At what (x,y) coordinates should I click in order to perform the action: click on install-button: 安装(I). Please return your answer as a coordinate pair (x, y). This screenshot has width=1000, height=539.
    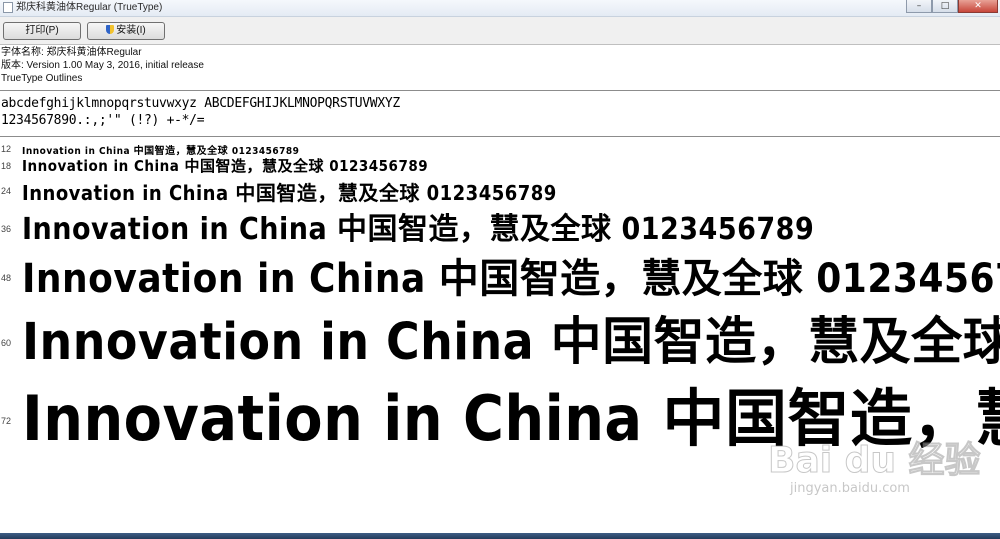
    Looking at the image, I should click on (126, 31).